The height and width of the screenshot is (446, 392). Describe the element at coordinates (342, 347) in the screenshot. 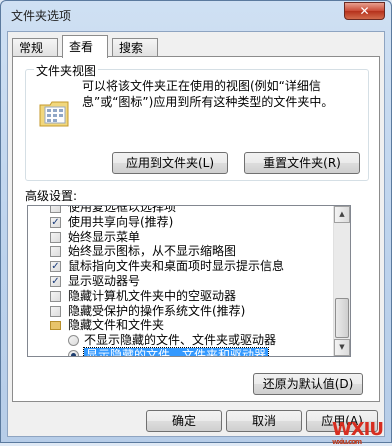

I see `scroll-down-icon: ▼` at that location.